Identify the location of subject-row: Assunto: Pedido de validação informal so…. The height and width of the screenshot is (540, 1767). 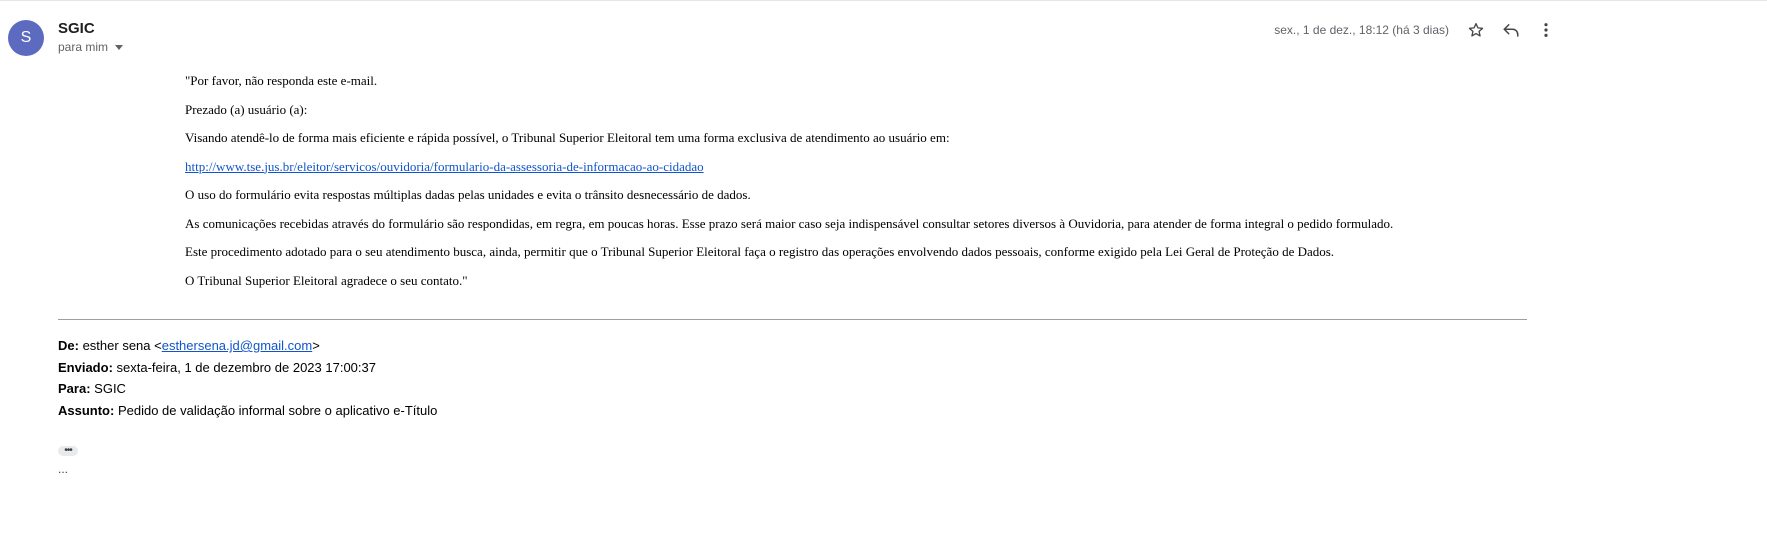
(247, 411).